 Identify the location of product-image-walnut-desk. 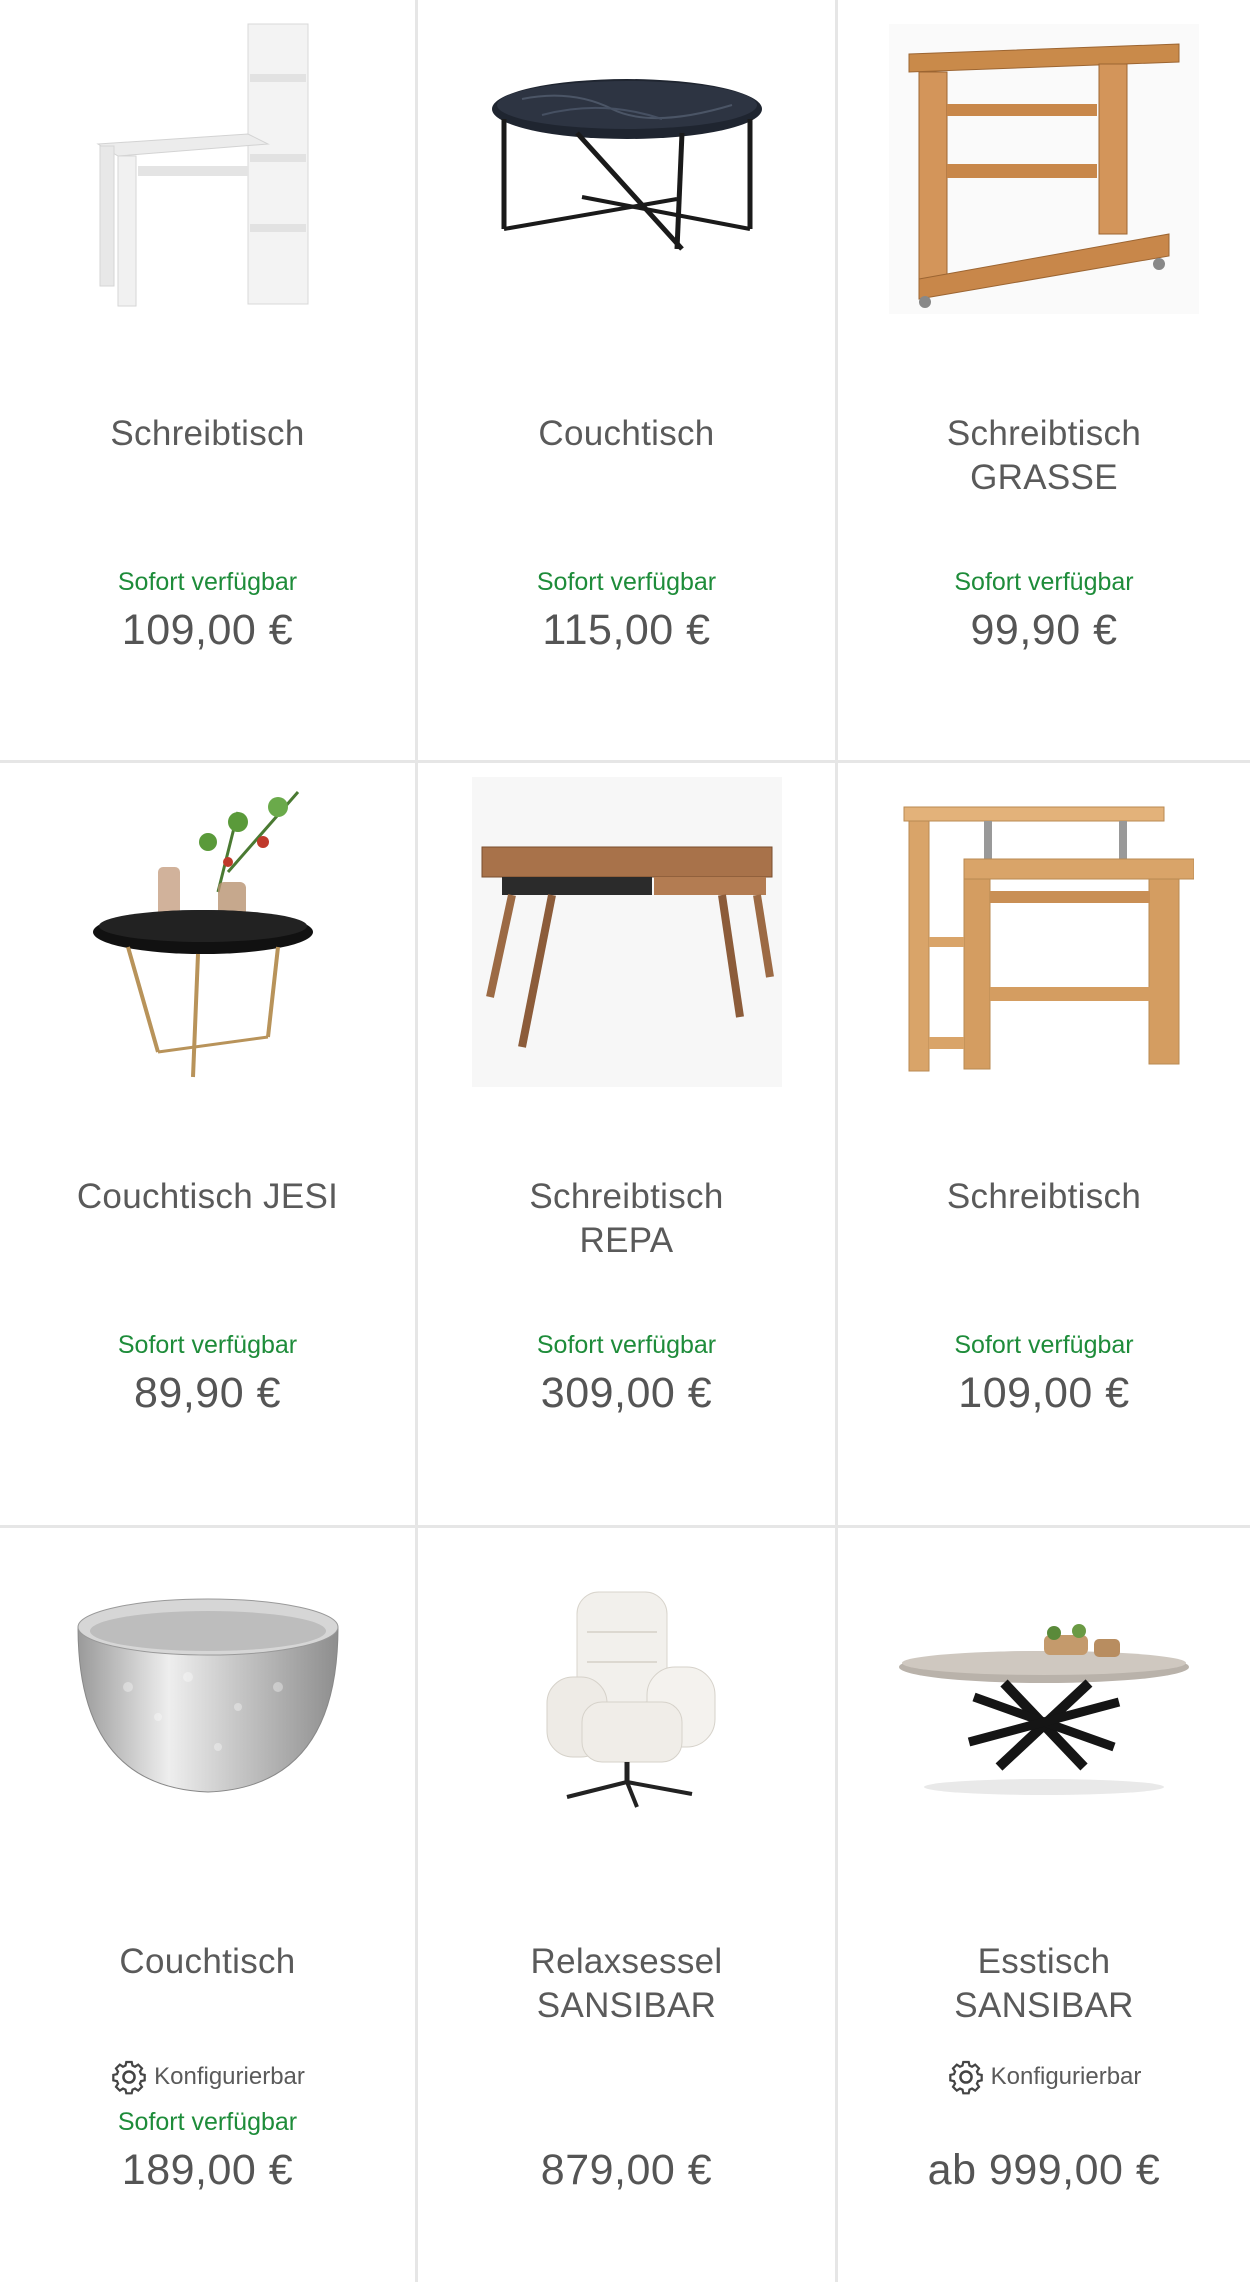
(626, 932).